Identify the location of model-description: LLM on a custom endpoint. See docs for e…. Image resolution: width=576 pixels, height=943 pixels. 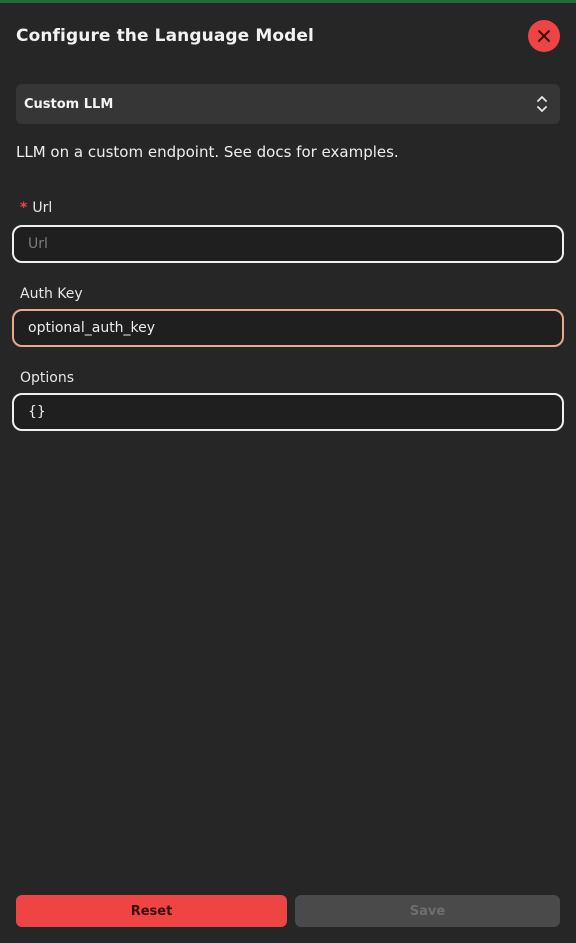
(207, 152).